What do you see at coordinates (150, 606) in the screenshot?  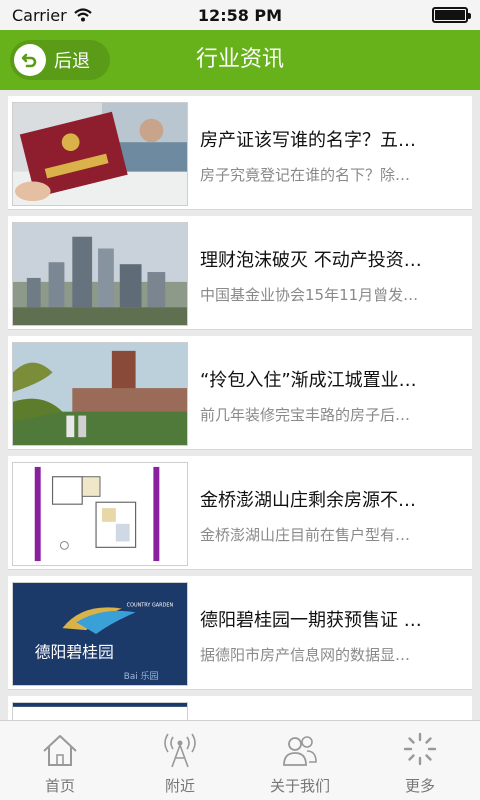 I see `garden-en-text: COUNTRY GARDEN` at bounding box center [150, 606].